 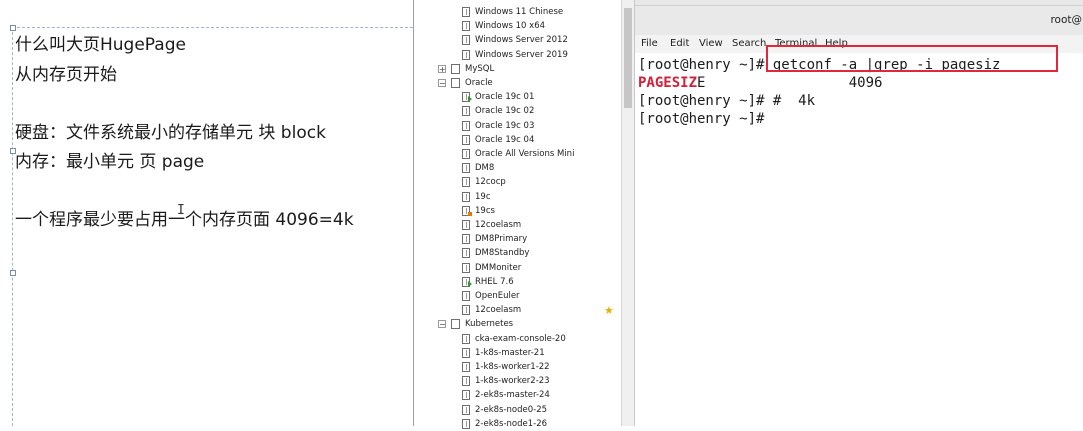 What do you see at coordinates (12, 226) in the screenshot?
I see `selection-border-left` at bounding box center [12, 226].